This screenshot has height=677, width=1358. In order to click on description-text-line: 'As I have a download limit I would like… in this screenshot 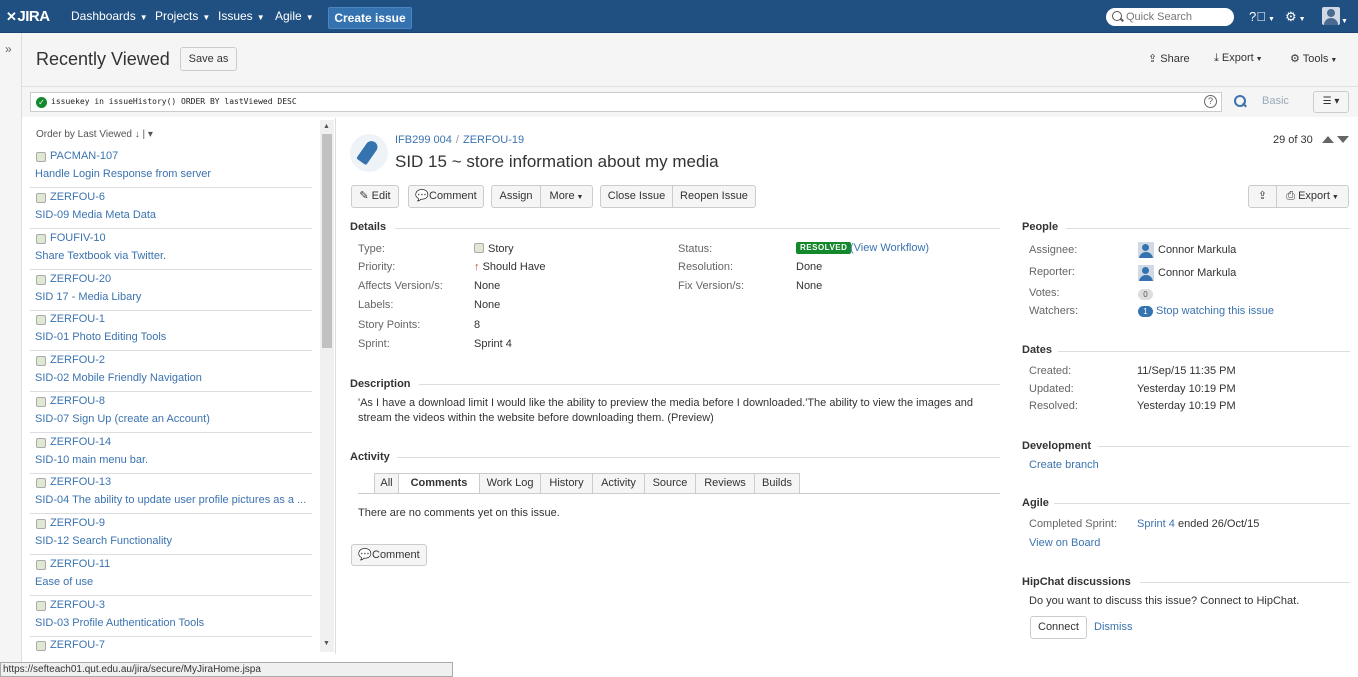, I will do `click(665, 403)`.